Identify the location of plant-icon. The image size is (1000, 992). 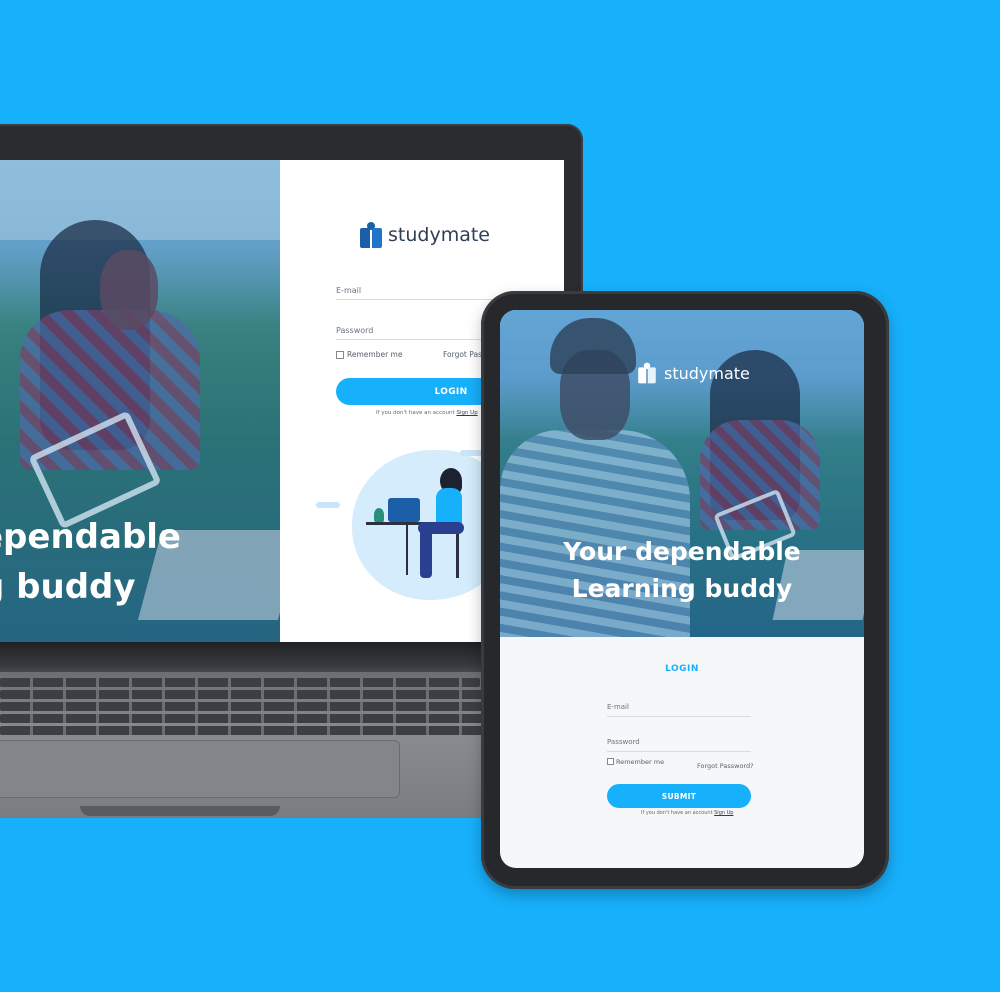
(379, 515).